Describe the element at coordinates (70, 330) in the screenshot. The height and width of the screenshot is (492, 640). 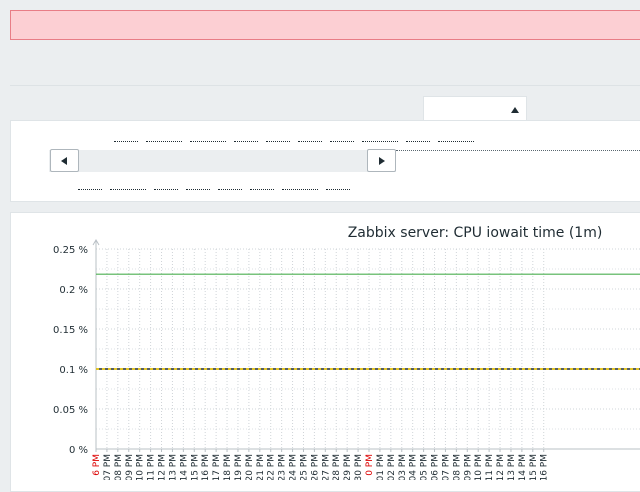
I see `y-tick-label: 0.15 %` at that location.